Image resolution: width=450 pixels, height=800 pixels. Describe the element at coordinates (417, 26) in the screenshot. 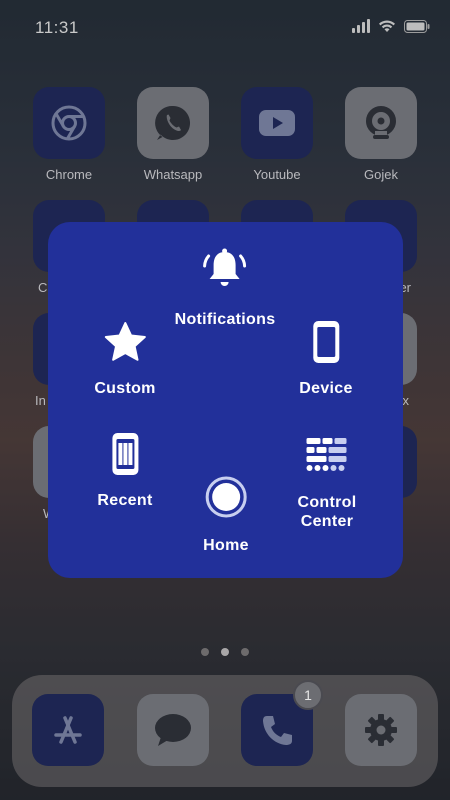

I see `battery-icon` at that location.